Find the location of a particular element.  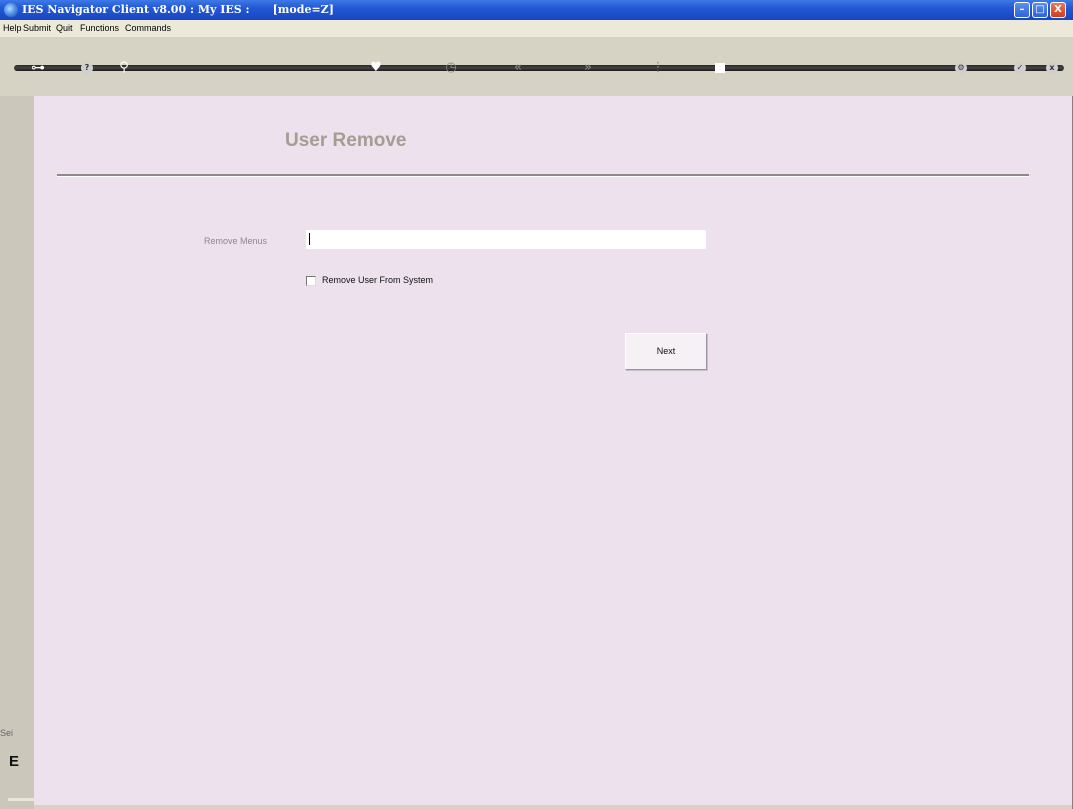

side-truncated-glyph: E is located at coordinates (14, 761).